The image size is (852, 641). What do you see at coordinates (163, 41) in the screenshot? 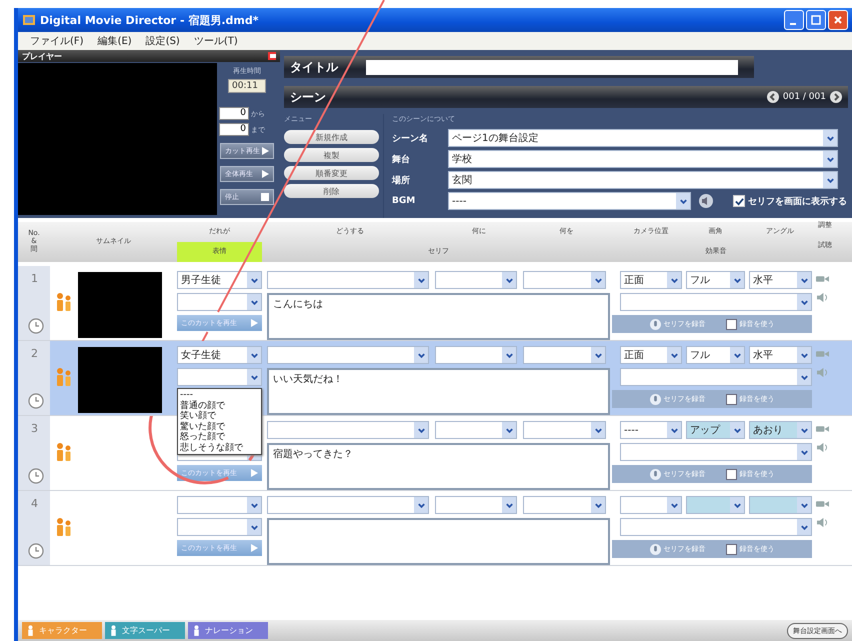
I see `menu-item: 設定(S)` at bounding box center [163, 41].